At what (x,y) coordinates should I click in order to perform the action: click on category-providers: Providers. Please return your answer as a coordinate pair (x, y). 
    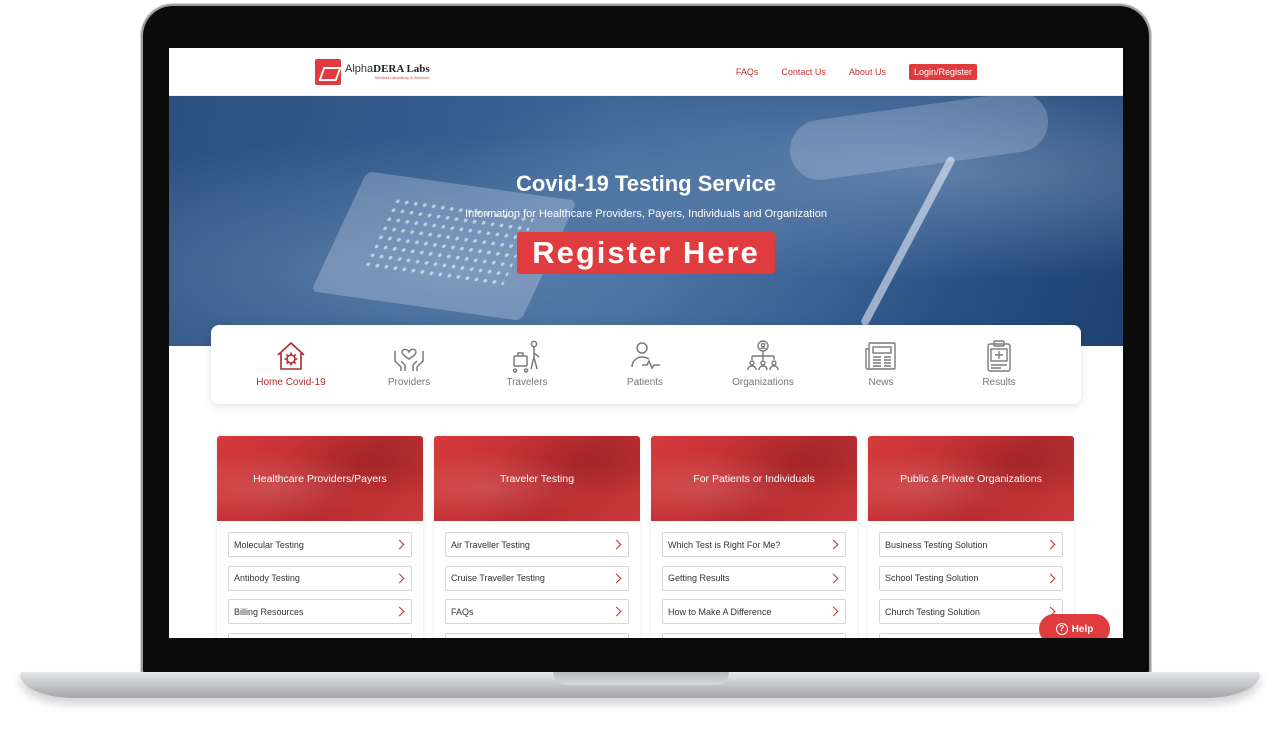
    Looking at the image, I should click on (409, 364).